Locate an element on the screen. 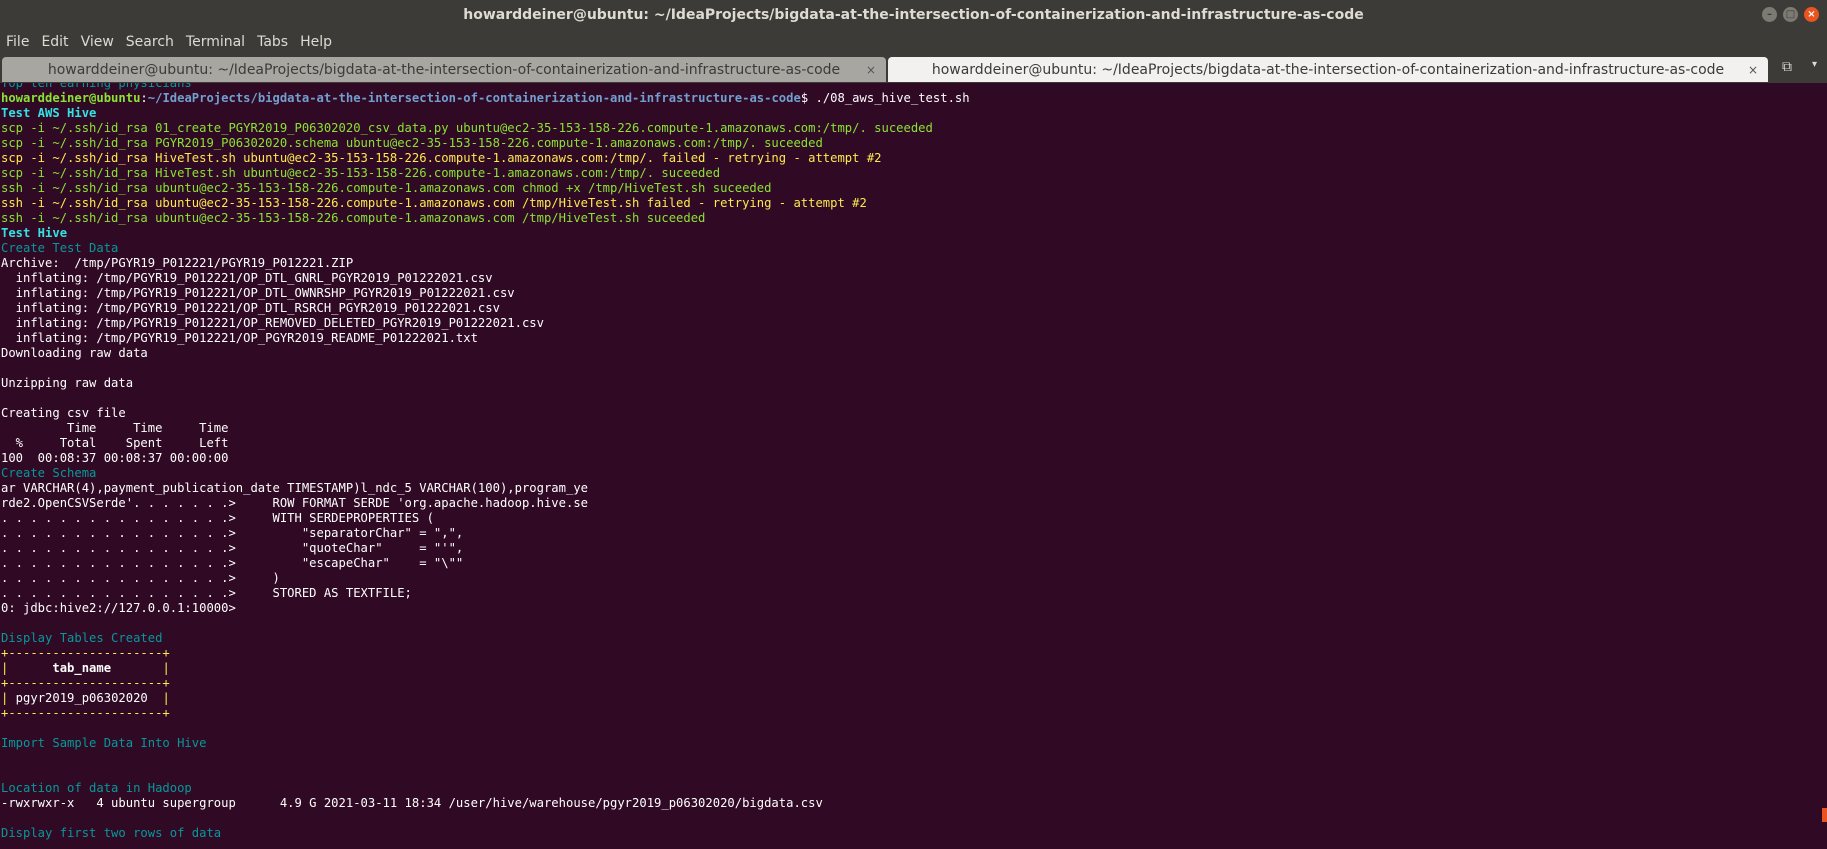 The width and height of the screenshot is (1827, 849). terminal-line: Location of data in Hadoop is located at coordinates (96, 788).